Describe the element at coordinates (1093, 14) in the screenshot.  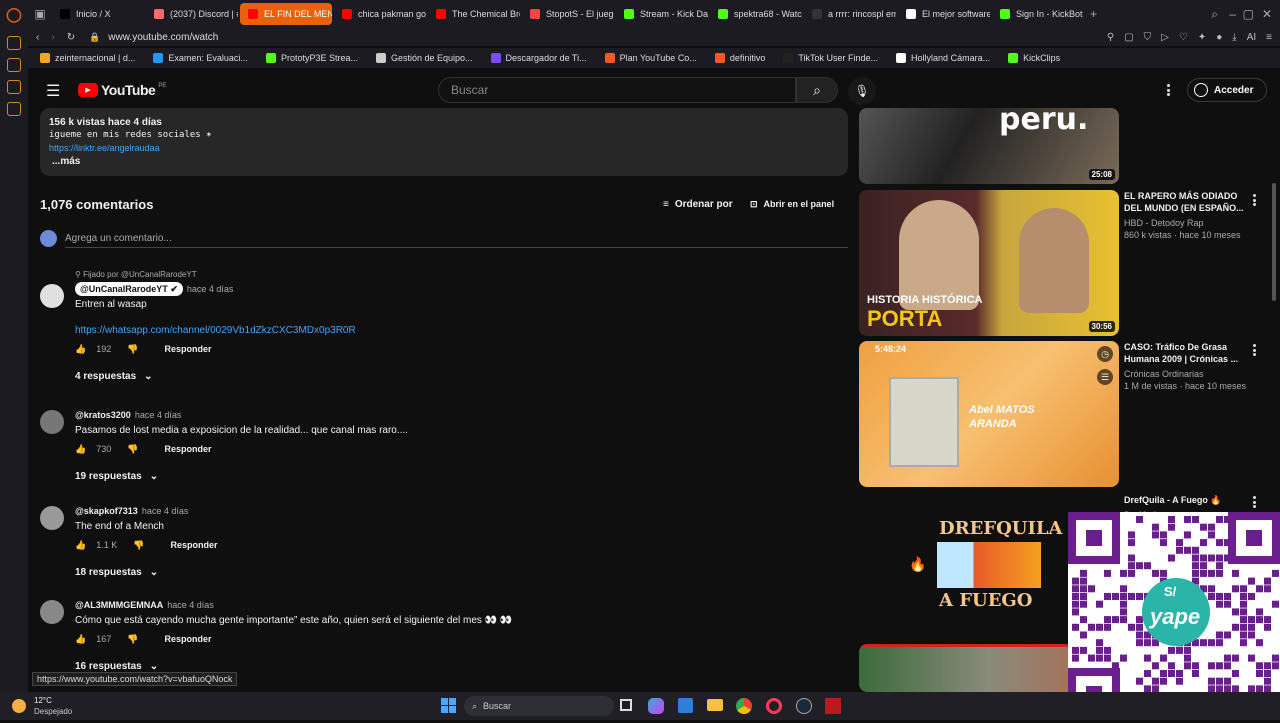
I see `new-tab-button: +` at that location.